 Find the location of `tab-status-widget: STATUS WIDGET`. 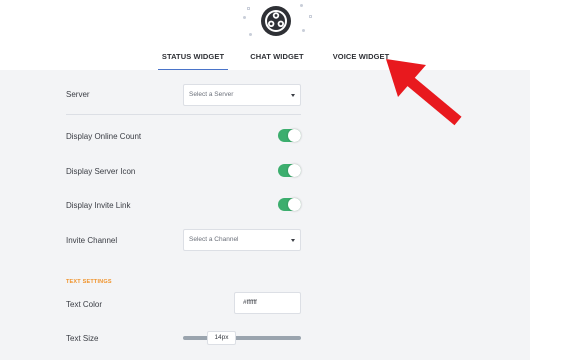

tab-status-widget: STATUS WIDGET is located at coordinates (193, 59).